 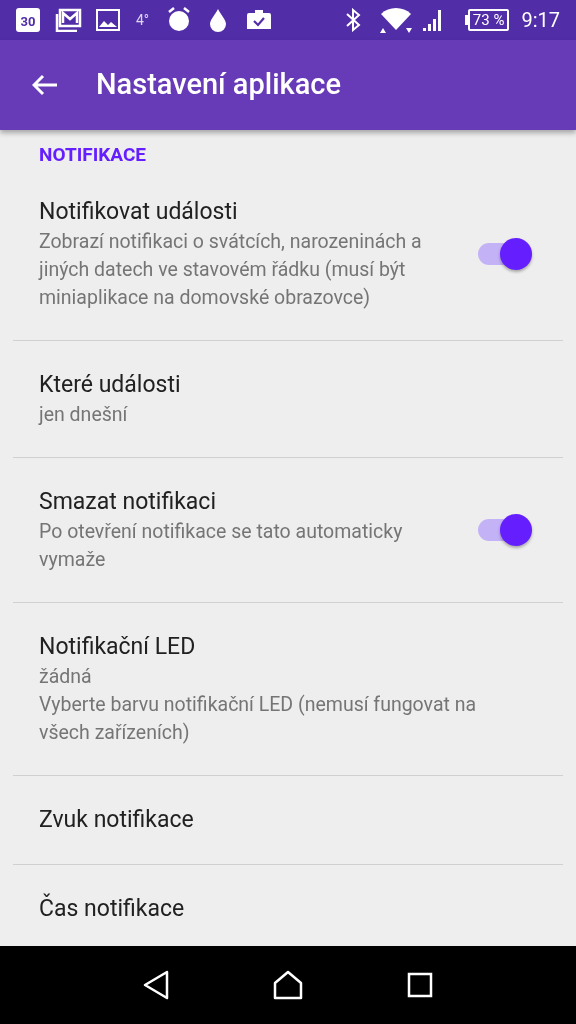 I want to click on image-icon, so click(x=108, y=20).